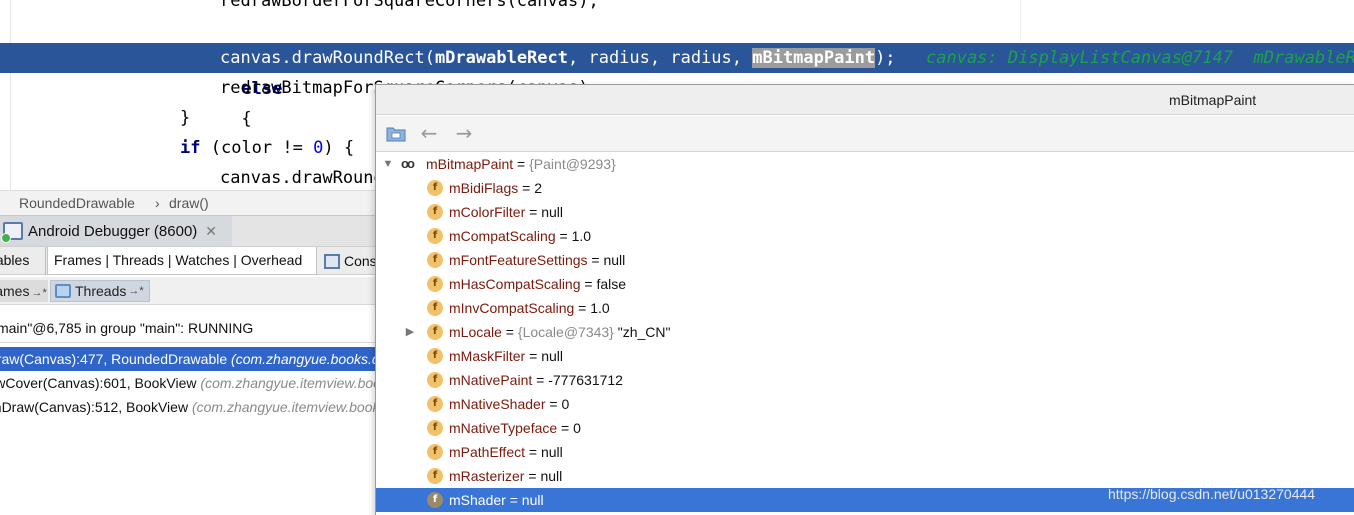 The height and width of the screenshot is (515, 1354). I want to click on field-ref: {Locale@7343}, so click(565, 332).